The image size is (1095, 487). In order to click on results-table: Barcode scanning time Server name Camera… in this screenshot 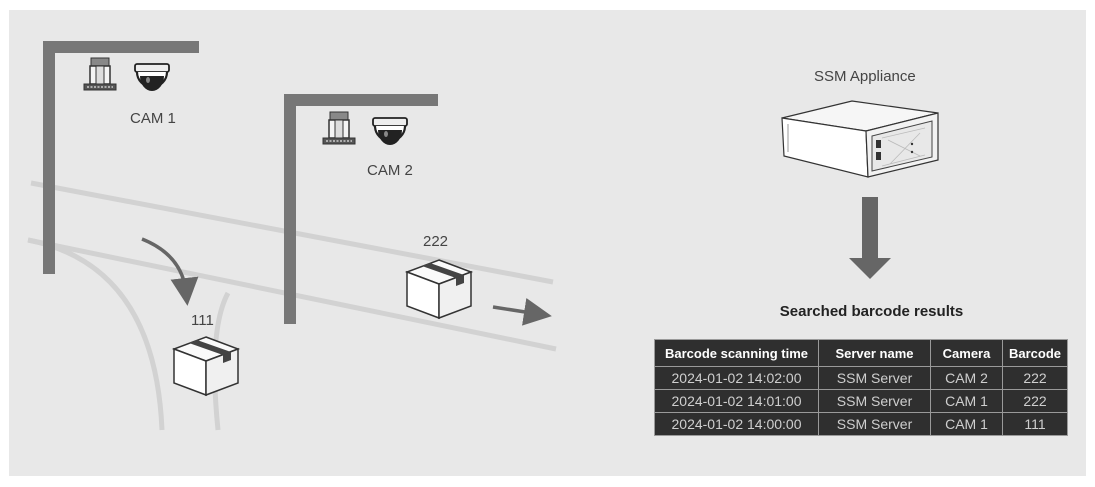, I will do `click(861, 387)`.